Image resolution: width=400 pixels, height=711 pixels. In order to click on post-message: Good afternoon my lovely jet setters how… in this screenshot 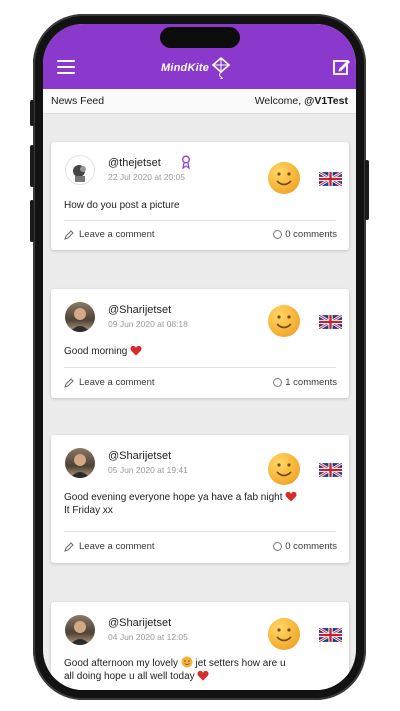, I will do `click(202, 669)`.